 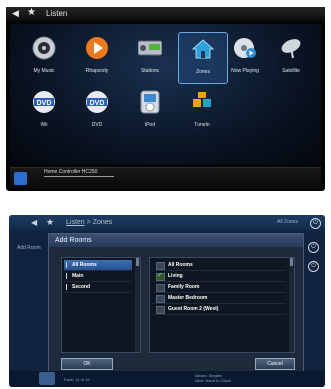 I want to click on list-item: Guest Room 2 (West), so click(x=219, y=309).